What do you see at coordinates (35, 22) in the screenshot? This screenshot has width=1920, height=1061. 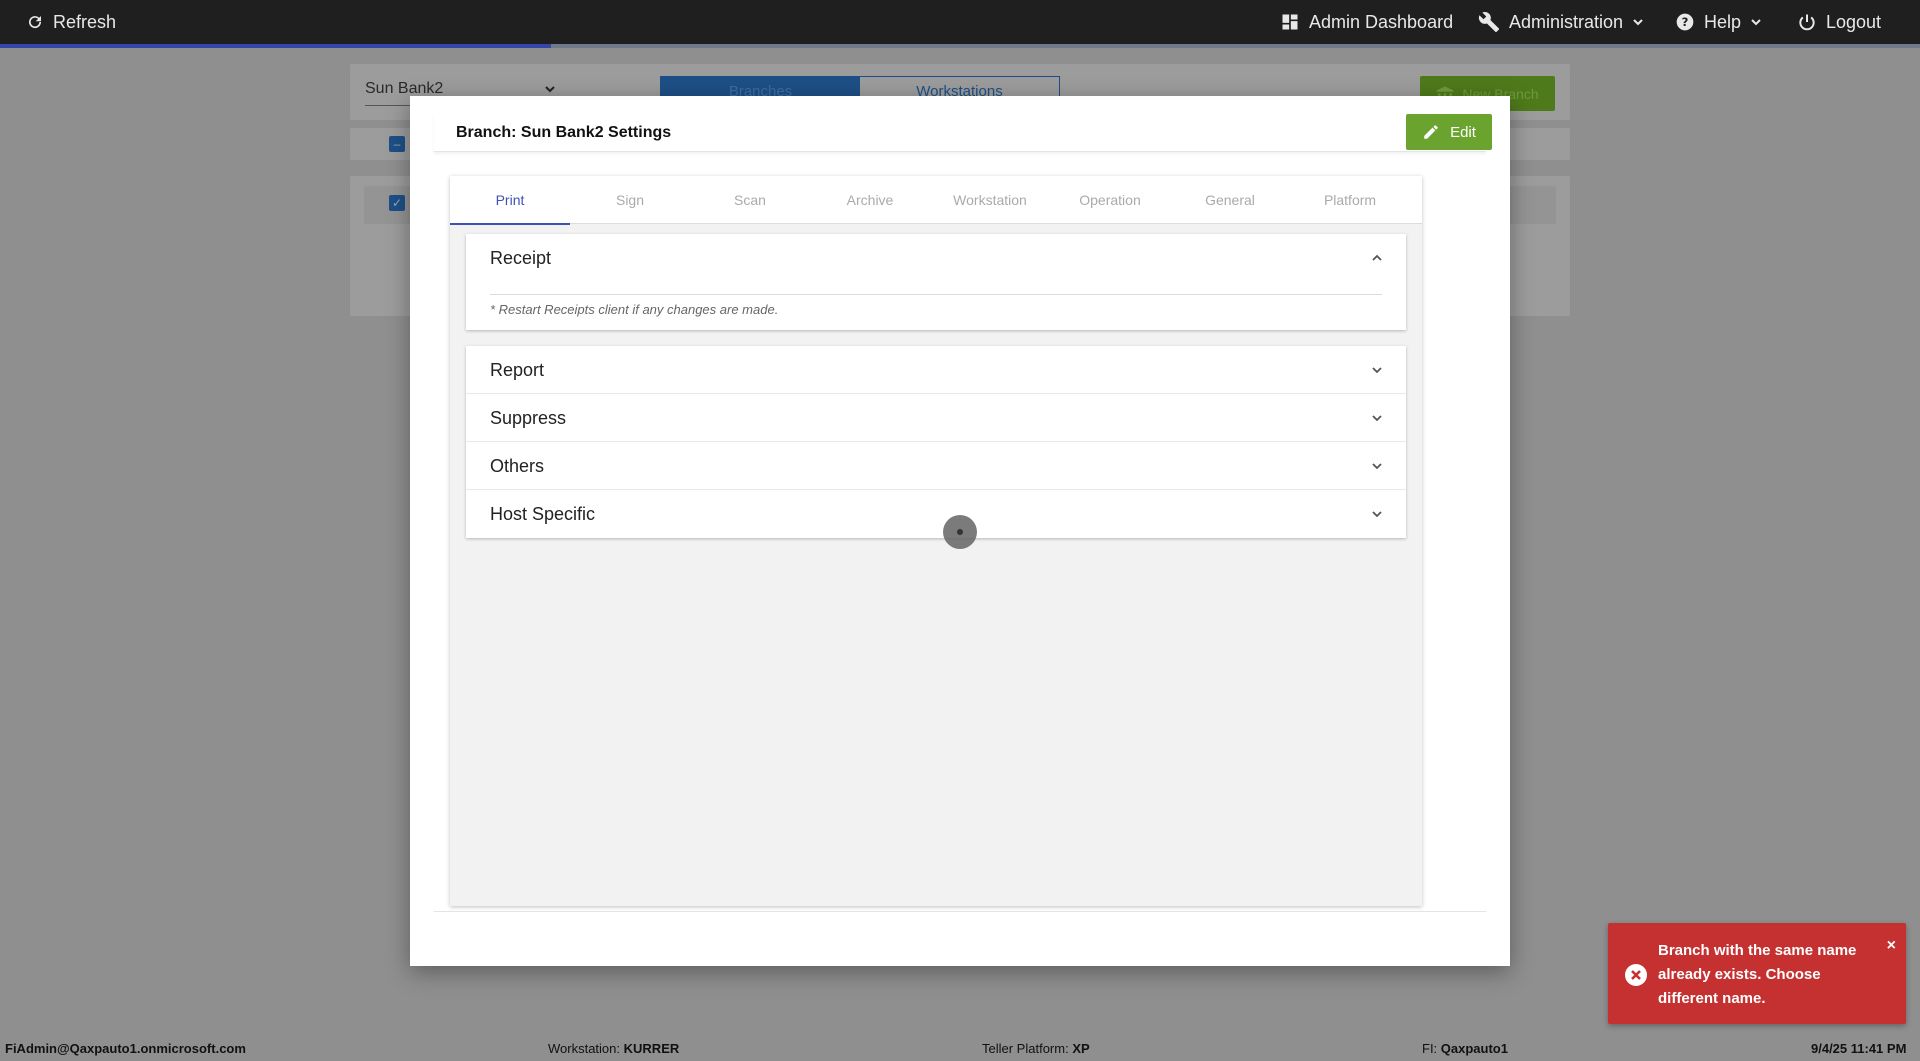 I see `refresh-icon` at bounding box center [35, 22].